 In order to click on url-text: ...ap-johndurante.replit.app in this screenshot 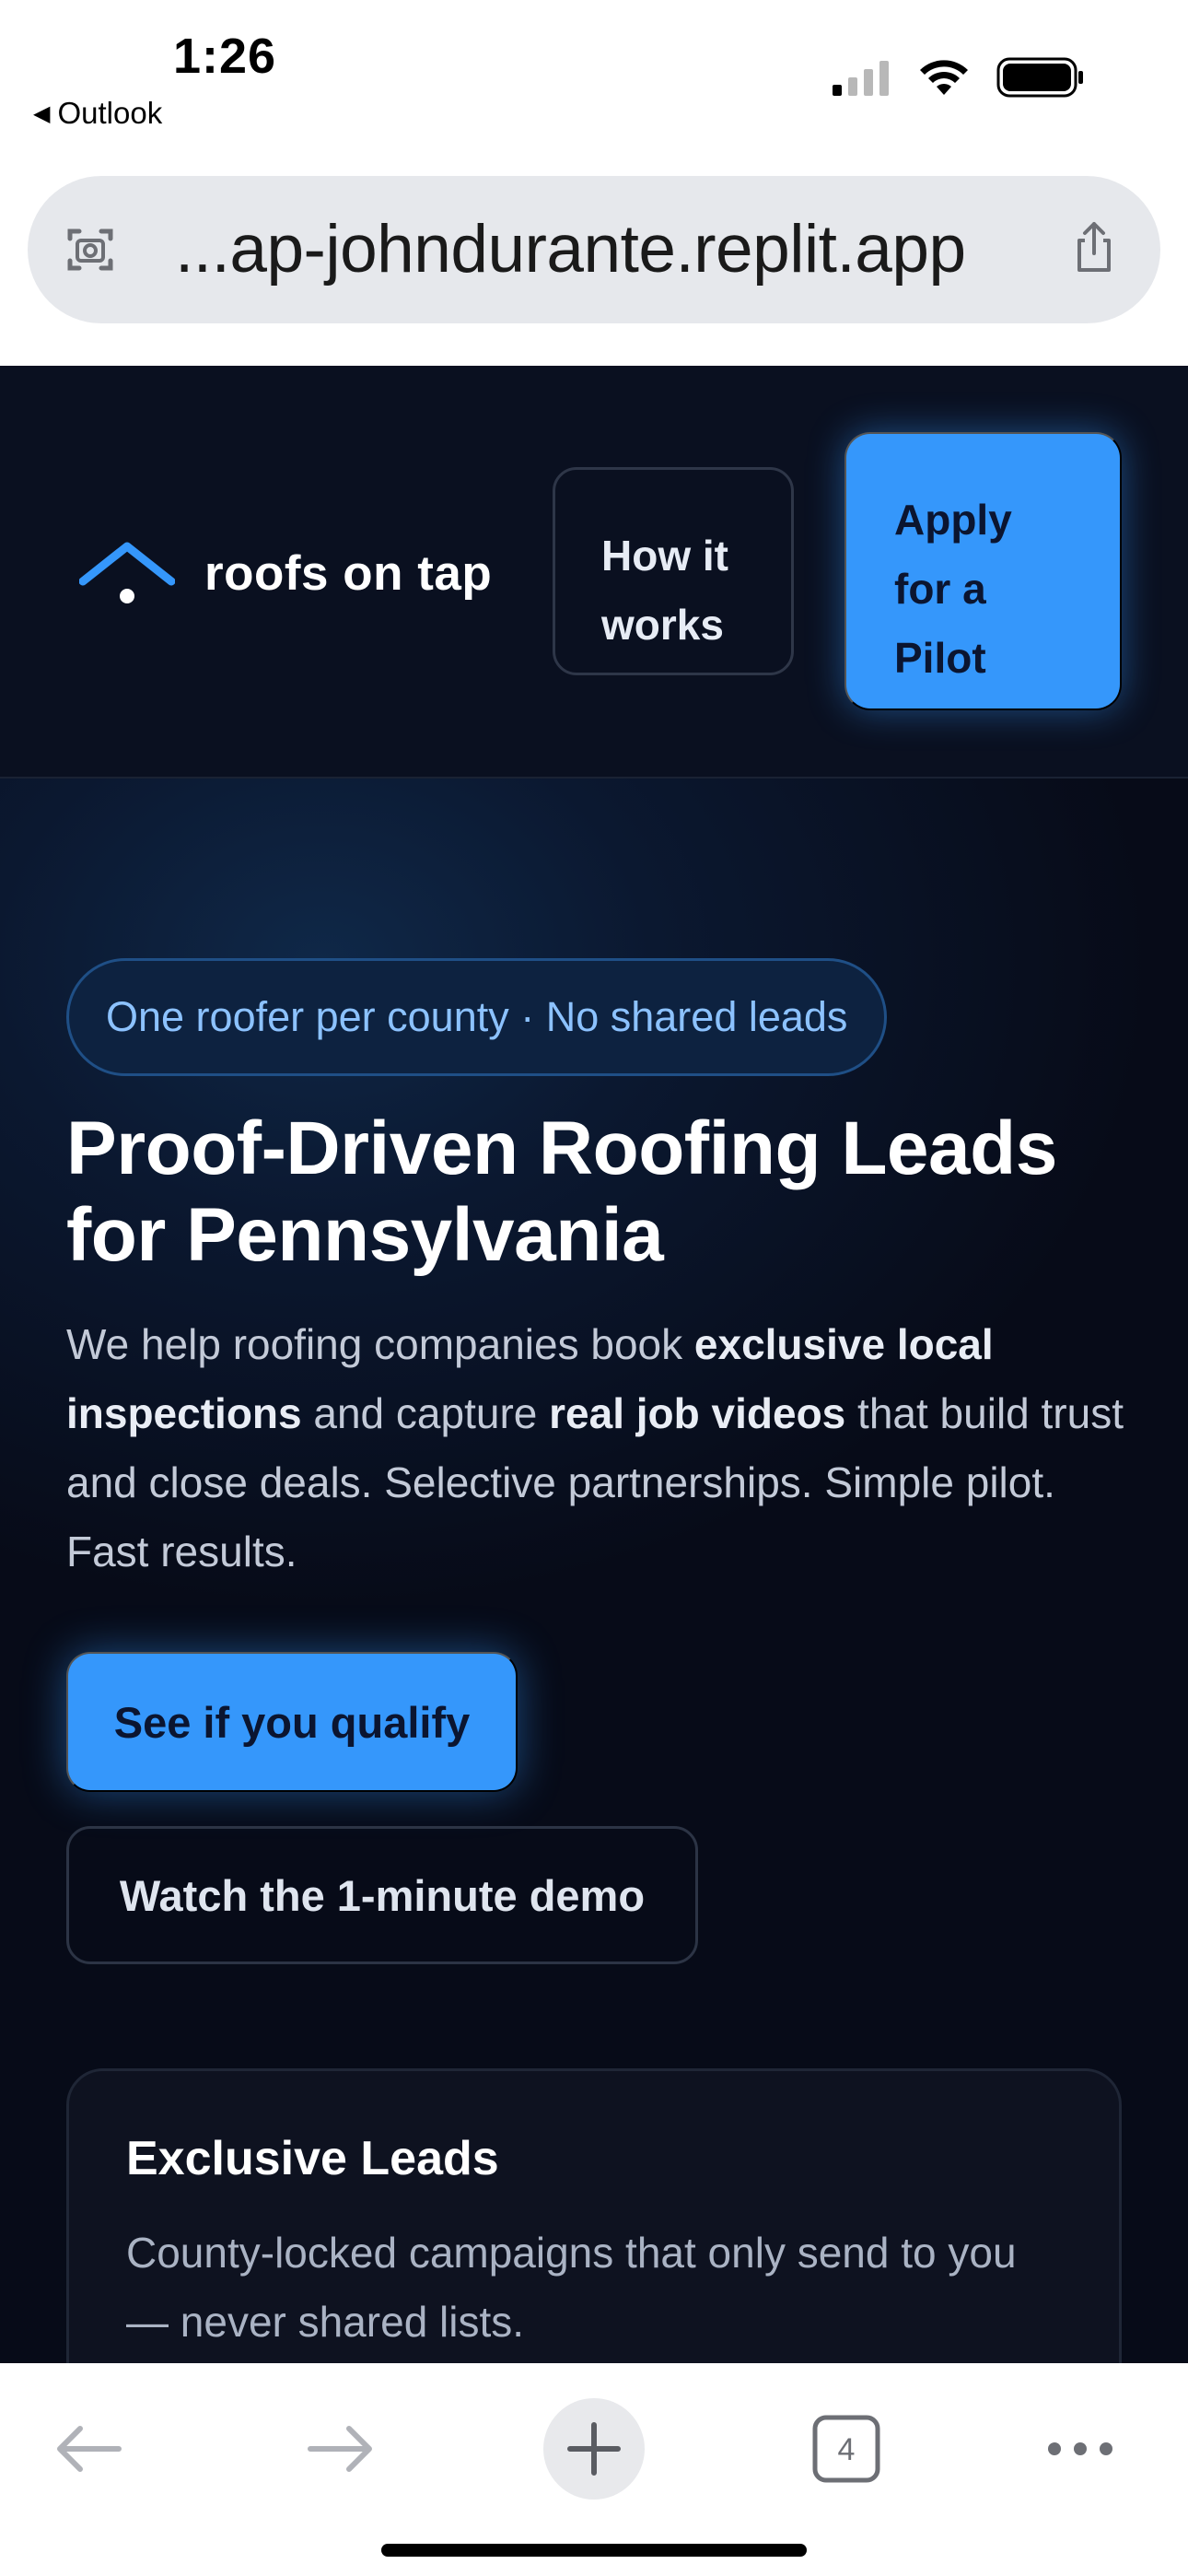, I will do `click(570, 249)`.